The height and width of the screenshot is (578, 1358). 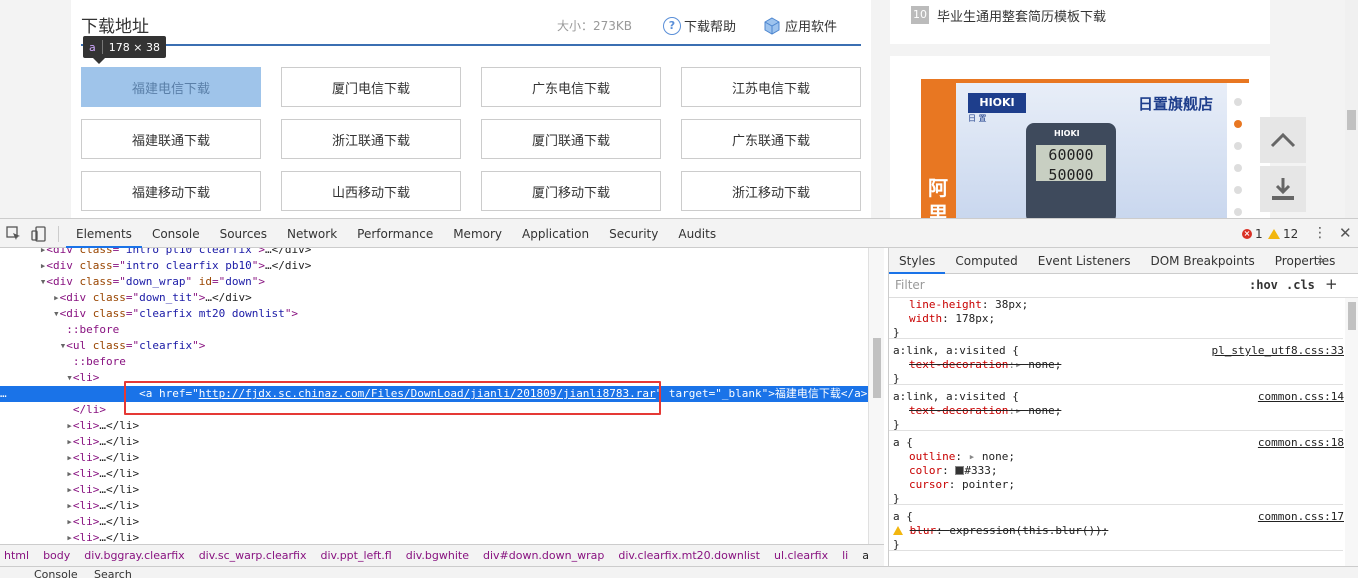 I want to click on breadcrumb-item: div.sc_warp.clearfix, so click(x=253, y=555).